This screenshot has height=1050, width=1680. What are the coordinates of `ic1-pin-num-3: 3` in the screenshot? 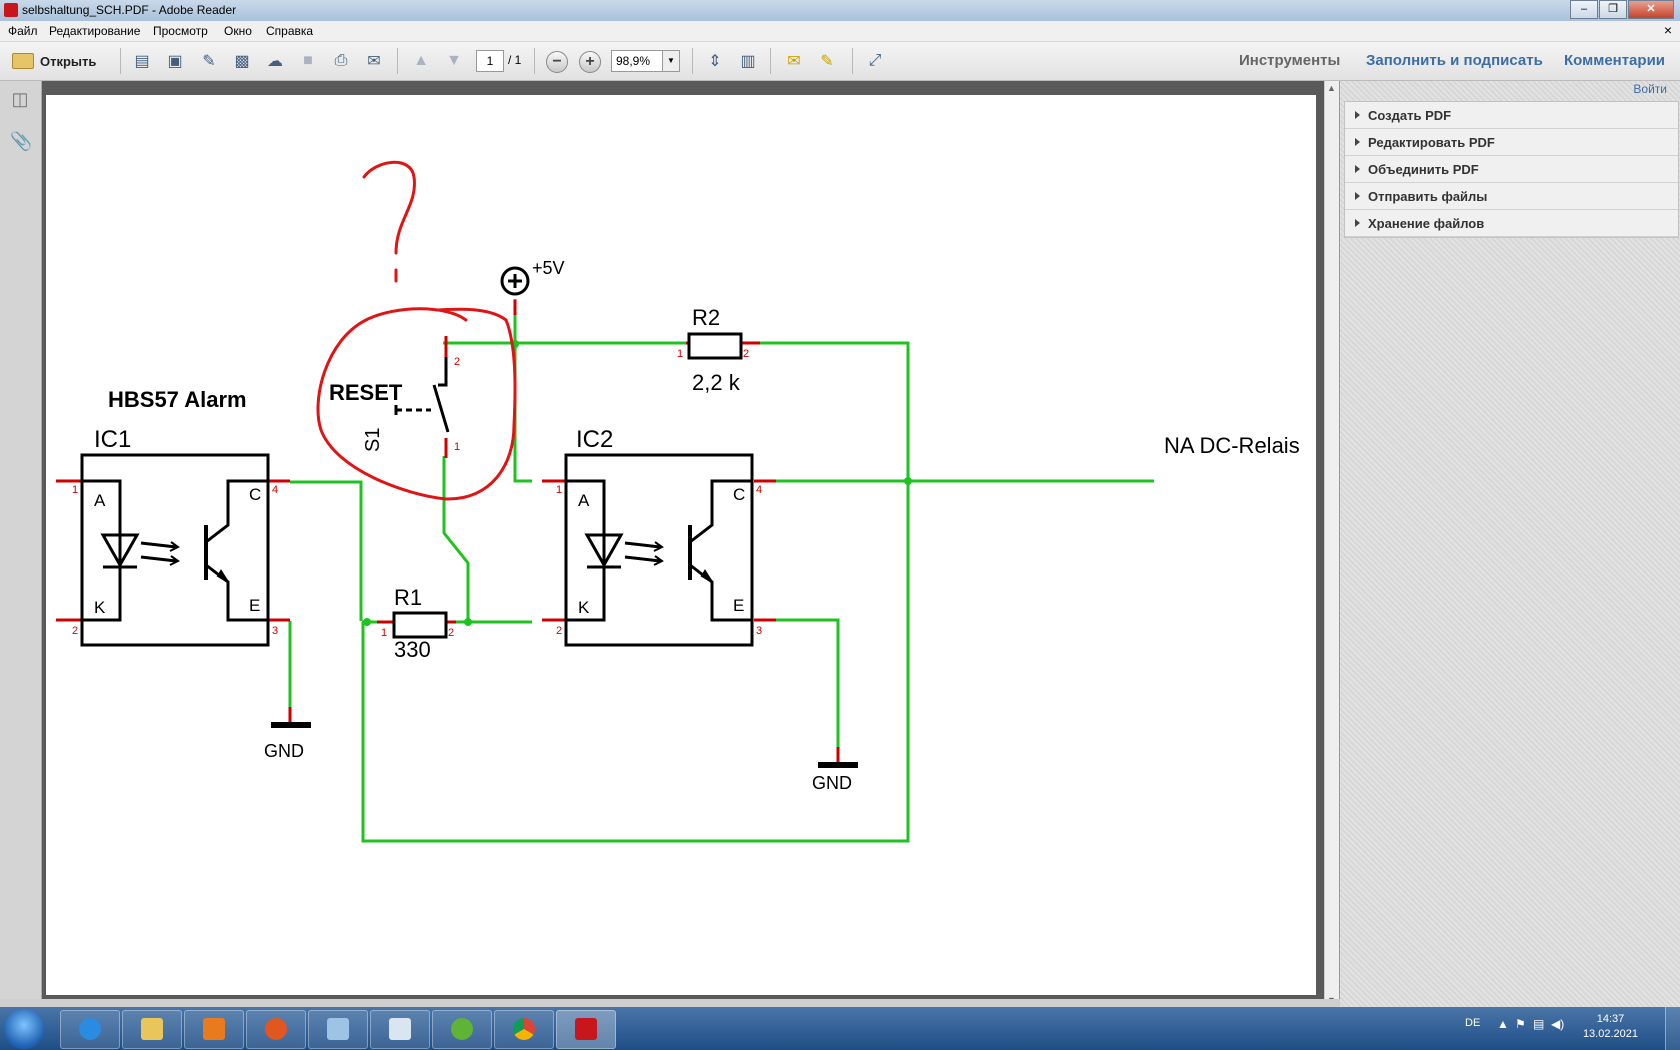 It's located at (275, 631).